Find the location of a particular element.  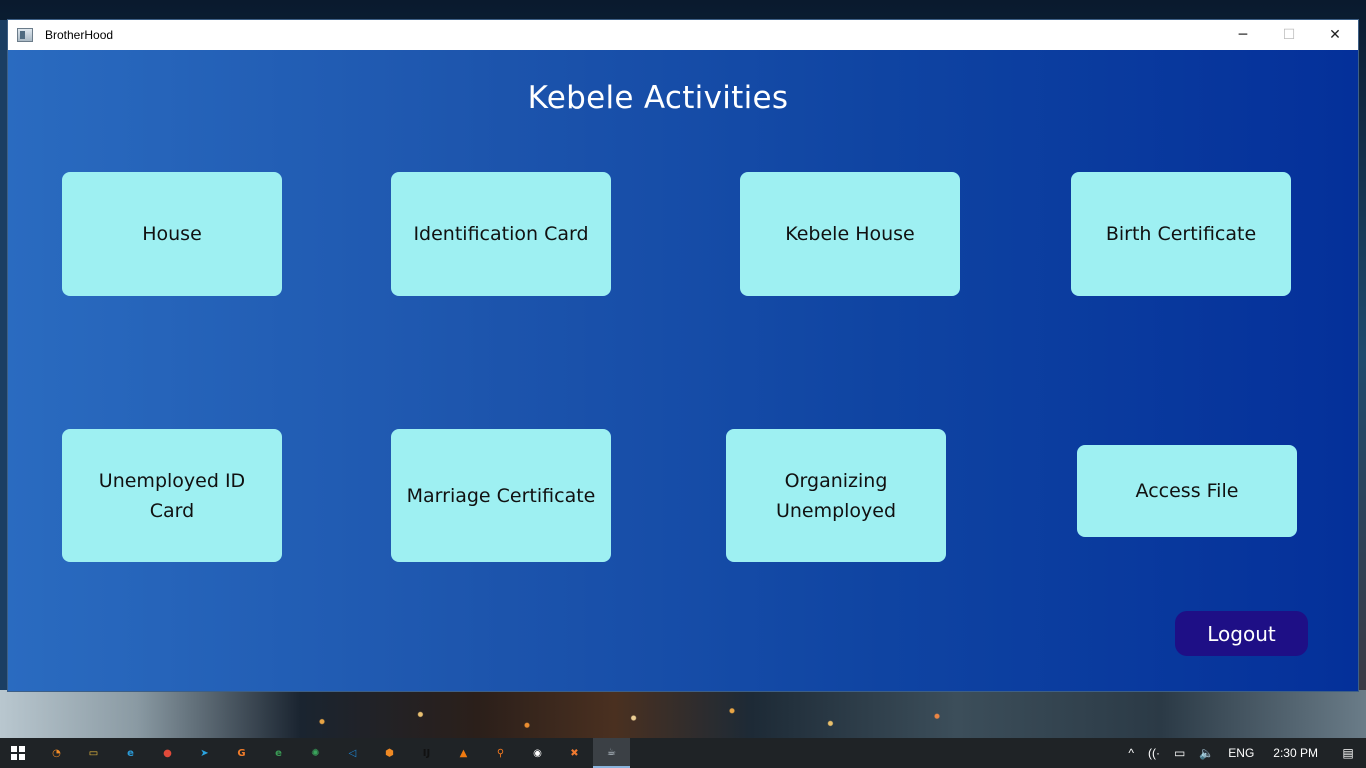

window-title: BrotherHood is located at coordinates (79, 35).